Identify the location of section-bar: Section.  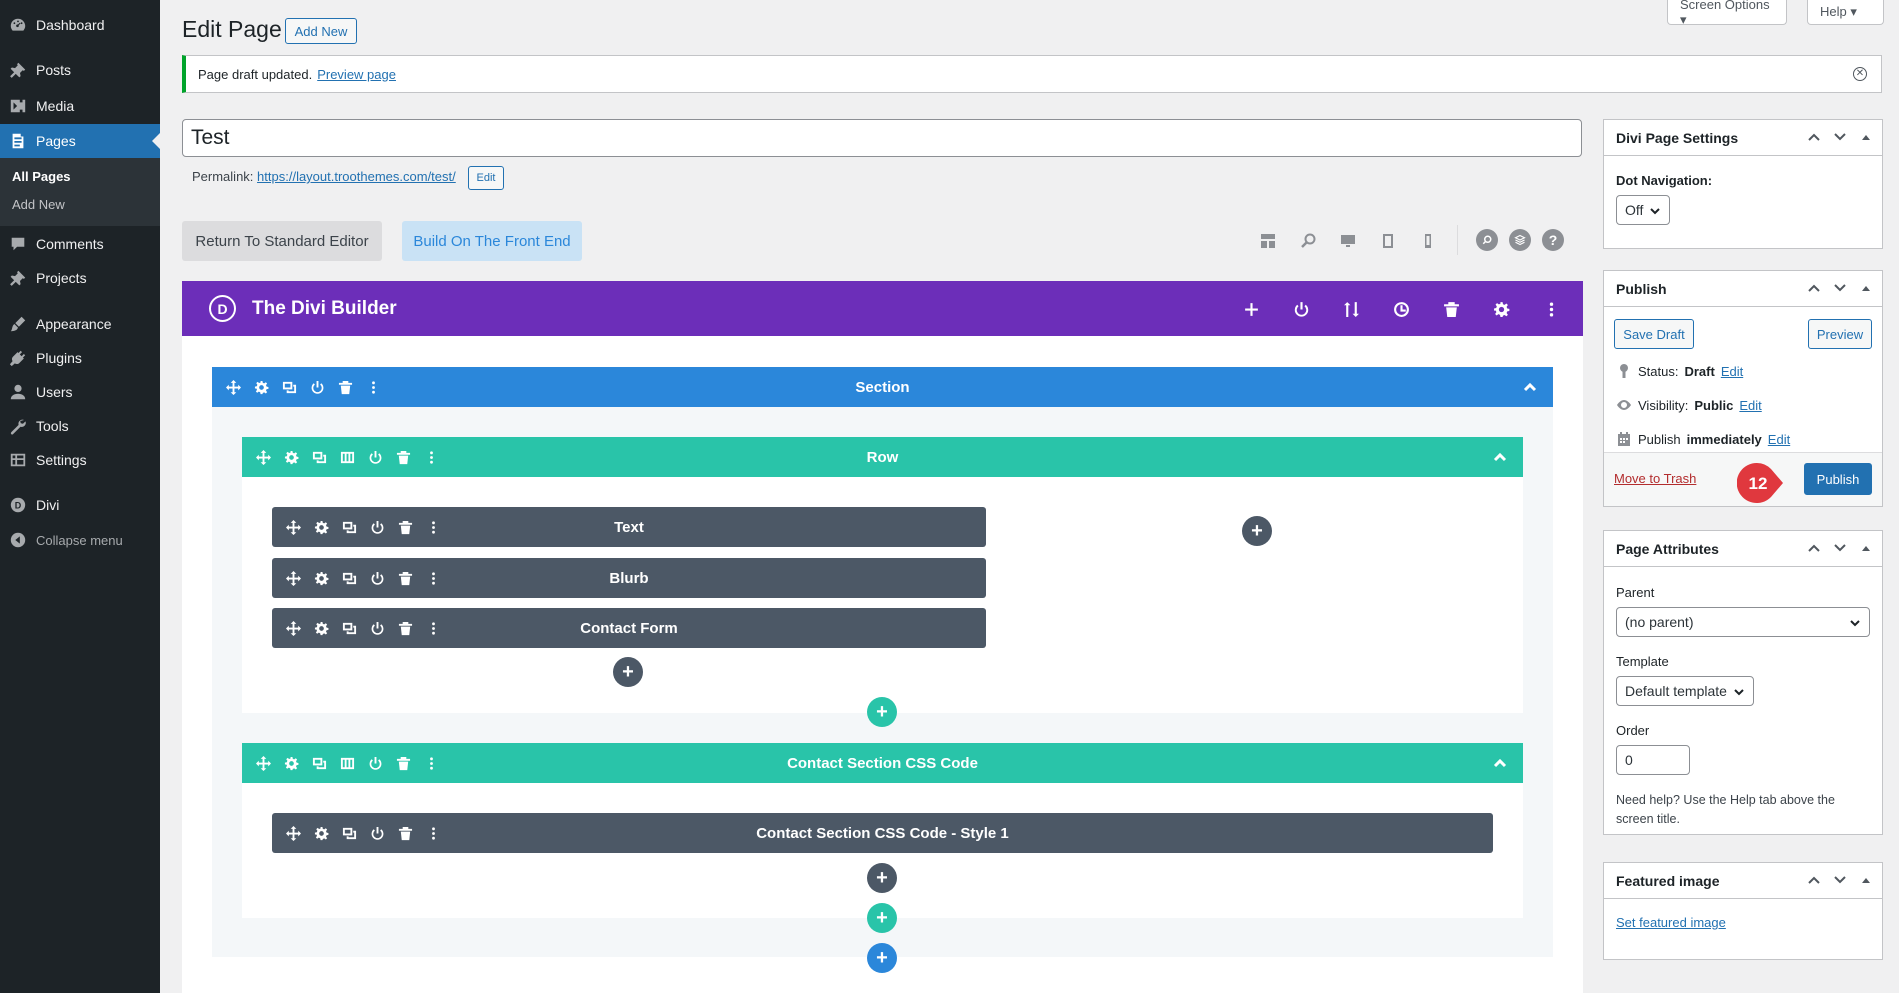
(882, 387).